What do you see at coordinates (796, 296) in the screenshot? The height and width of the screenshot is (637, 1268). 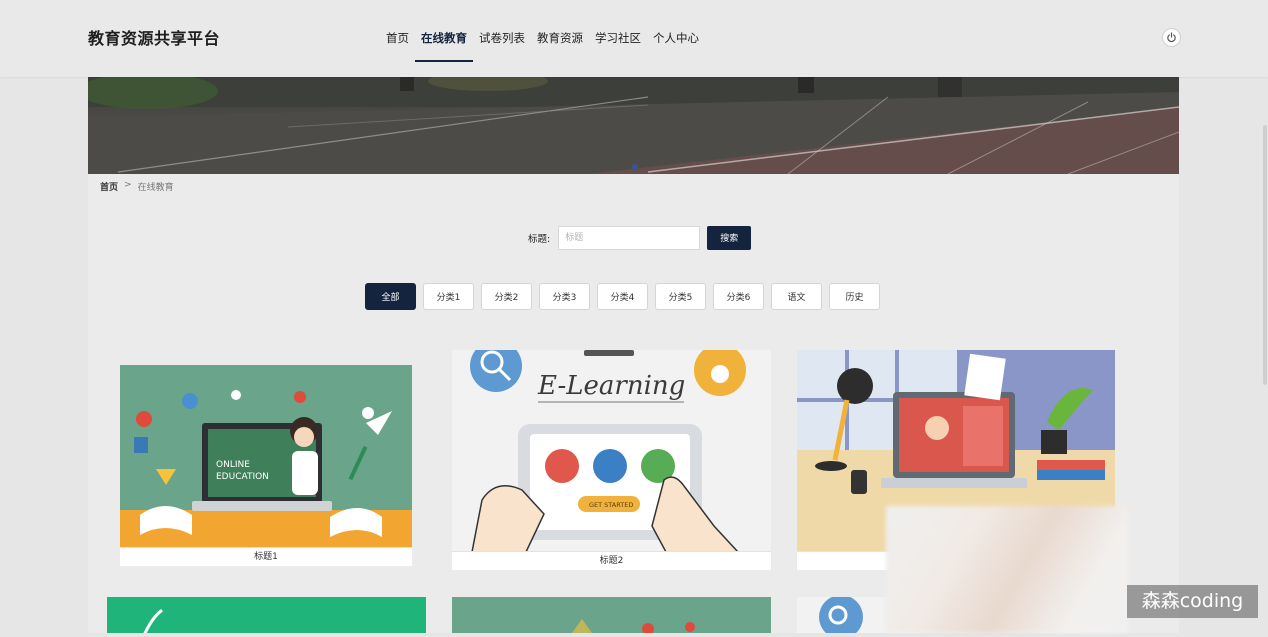 I see `category-chinese: 语文` at bounding box center [796, 296].